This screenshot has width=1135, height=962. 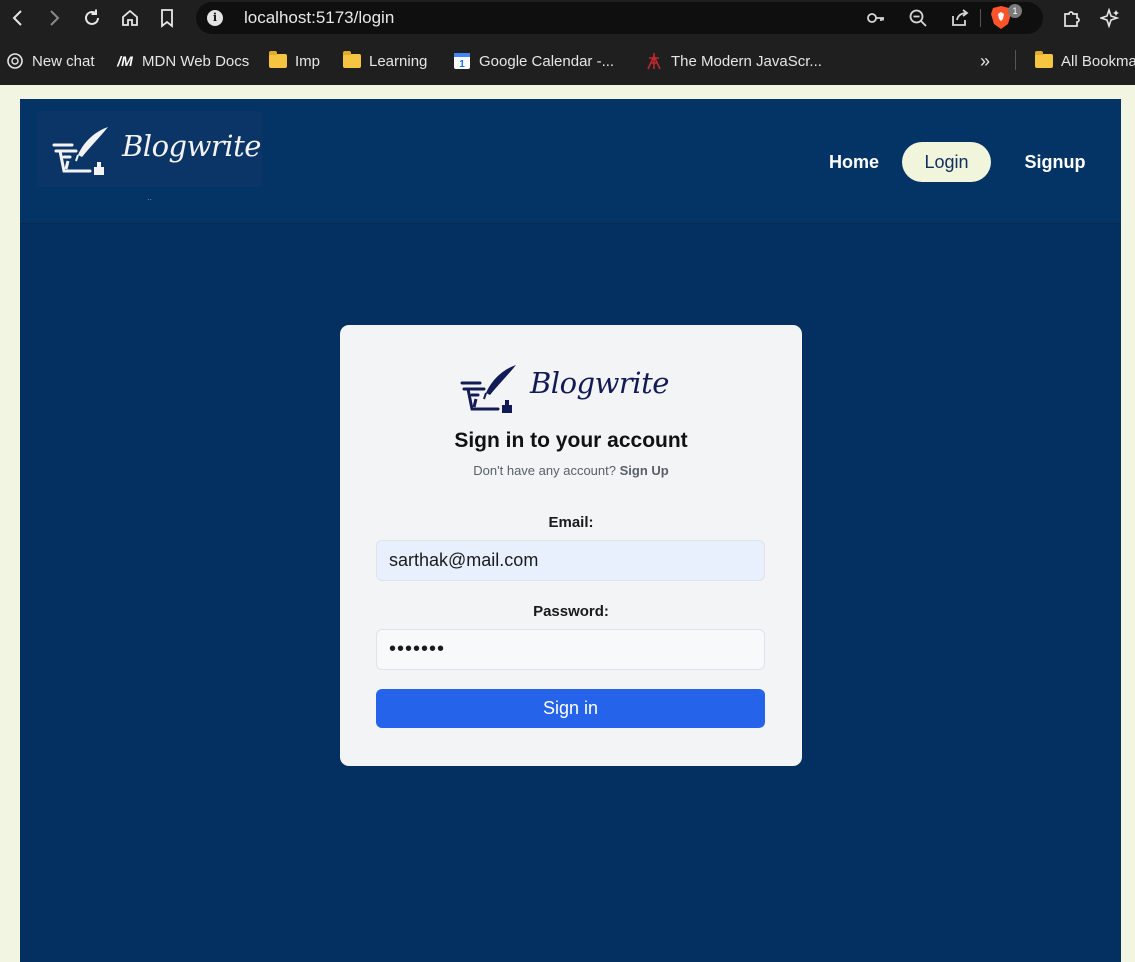 I want to click on nav-login: Login, so click(x=946, y=162).